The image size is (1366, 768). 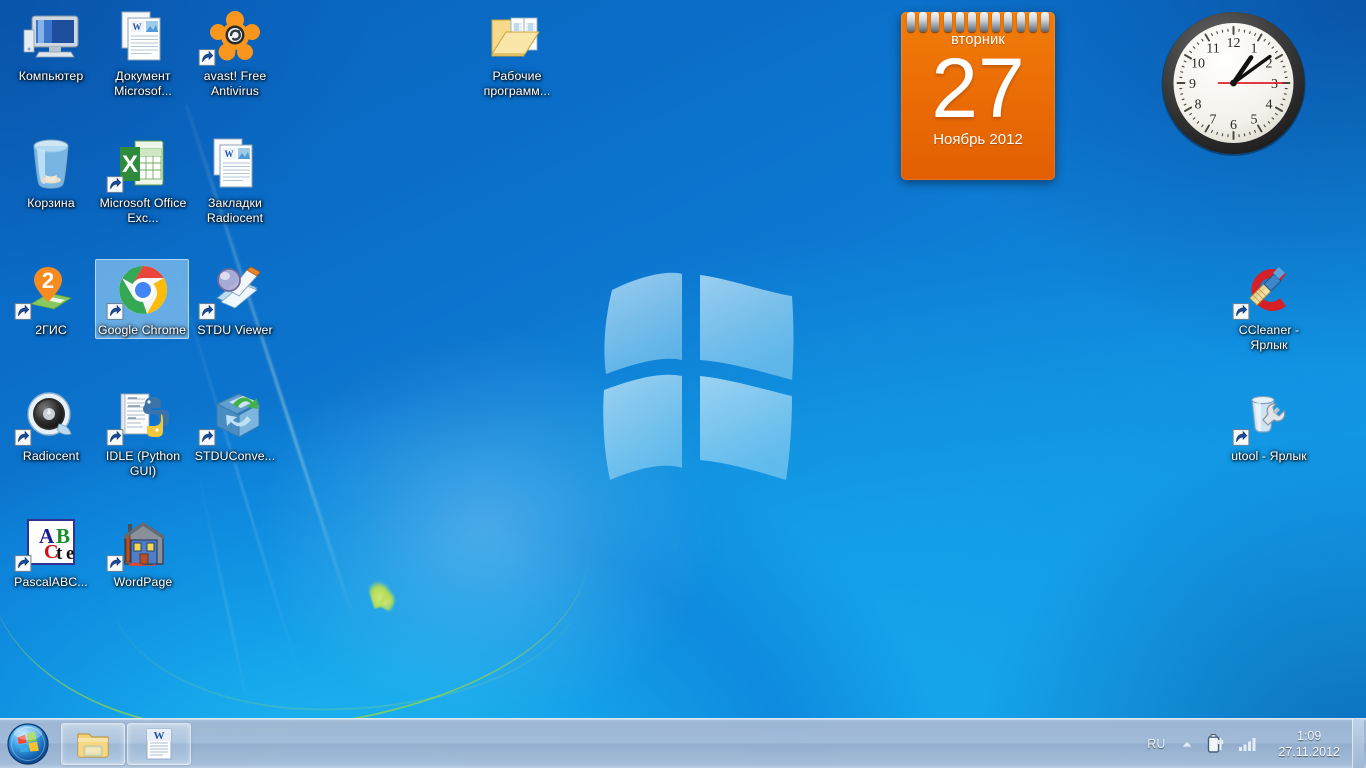 I want to click on desktop-icon-label: 2ГИС, so click(x=51, y=330).